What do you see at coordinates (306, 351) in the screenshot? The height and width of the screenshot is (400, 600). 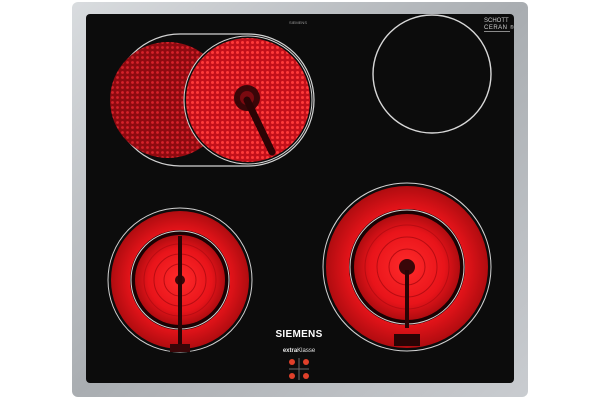 I see `series-suffix: Klasse` at bounding box center [306, 351].